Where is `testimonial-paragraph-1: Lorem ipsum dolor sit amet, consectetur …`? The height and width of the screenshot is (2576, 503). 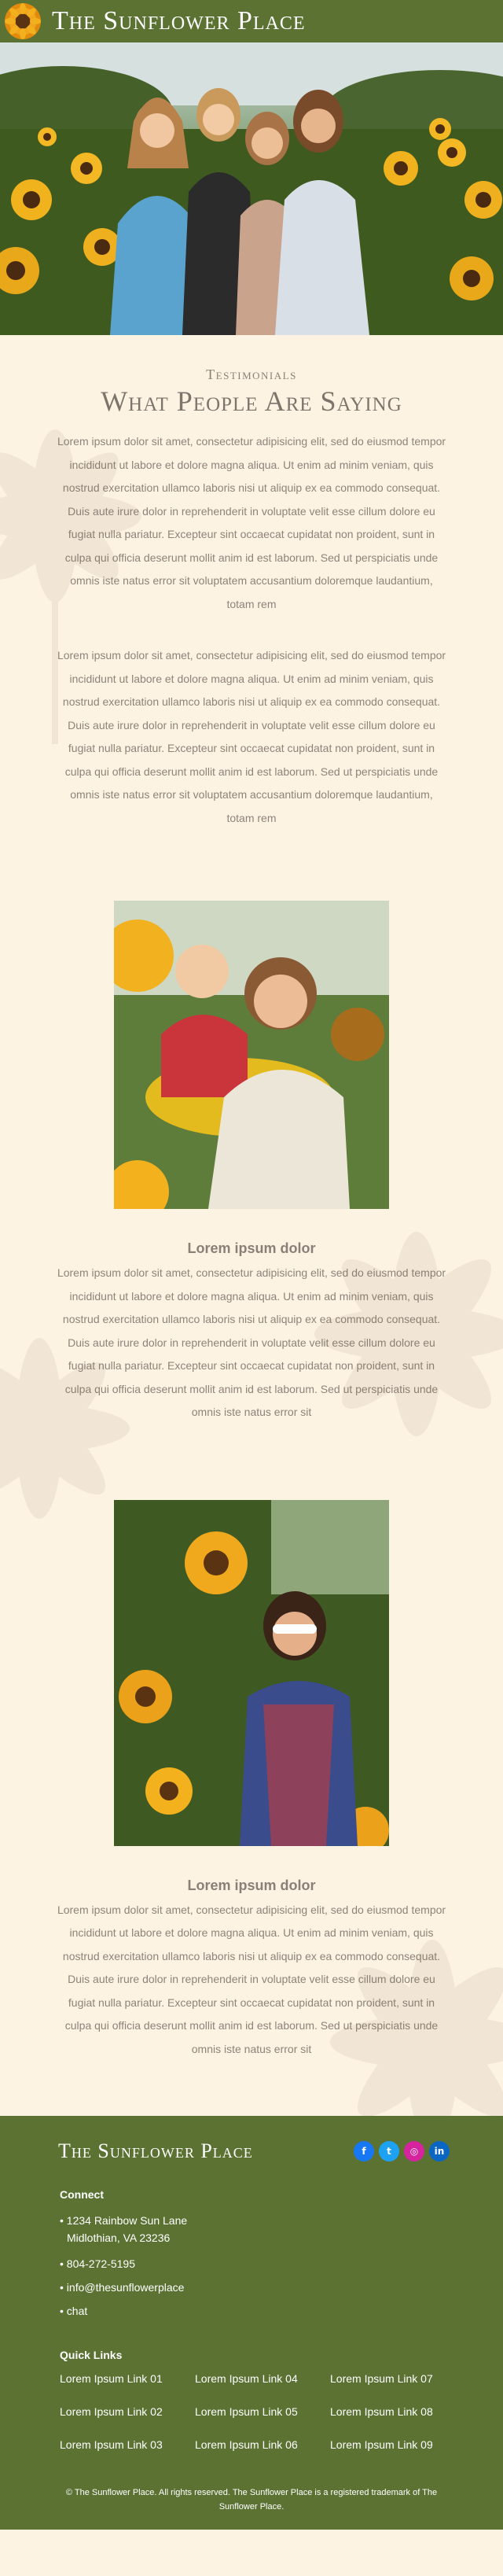
testimonial-paragraph-1: Lorem ipsum dolor sit amet, consectetur … is located at coordinates (251, 522).